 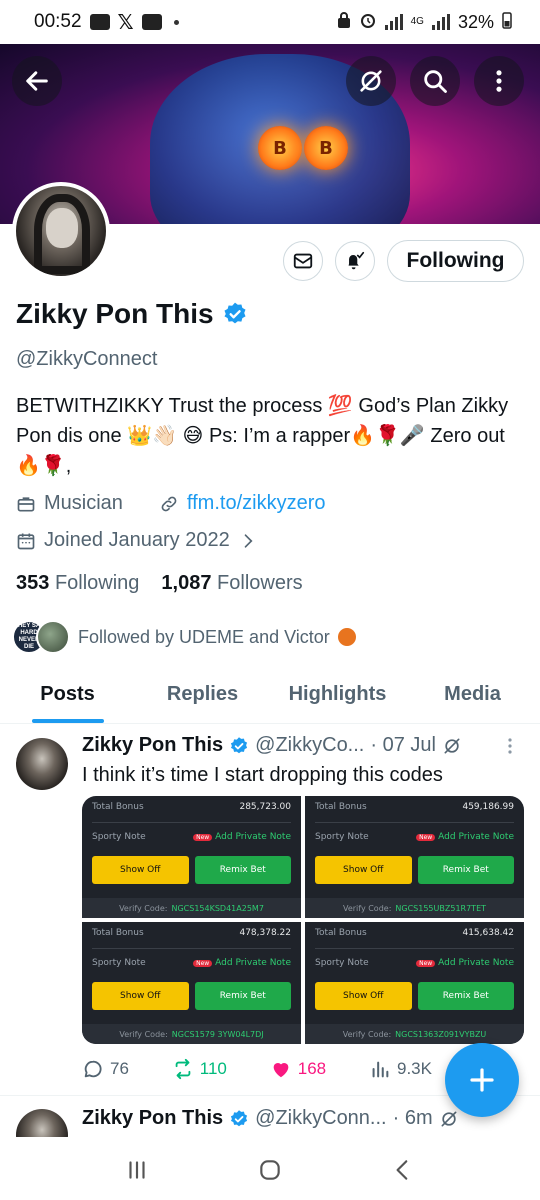 I want to click on heart-icon, so click(x=281, y=1070).